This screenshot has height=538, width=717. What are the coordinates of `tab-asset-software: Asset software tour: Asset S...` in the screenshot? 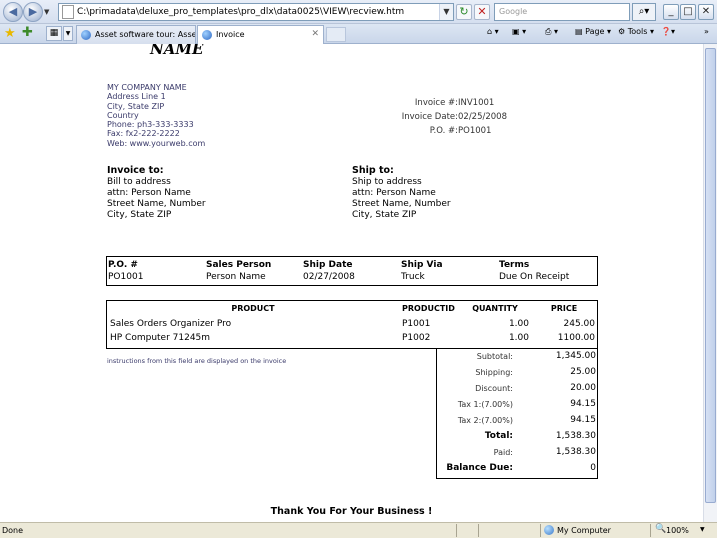 It's located at (136, 34).